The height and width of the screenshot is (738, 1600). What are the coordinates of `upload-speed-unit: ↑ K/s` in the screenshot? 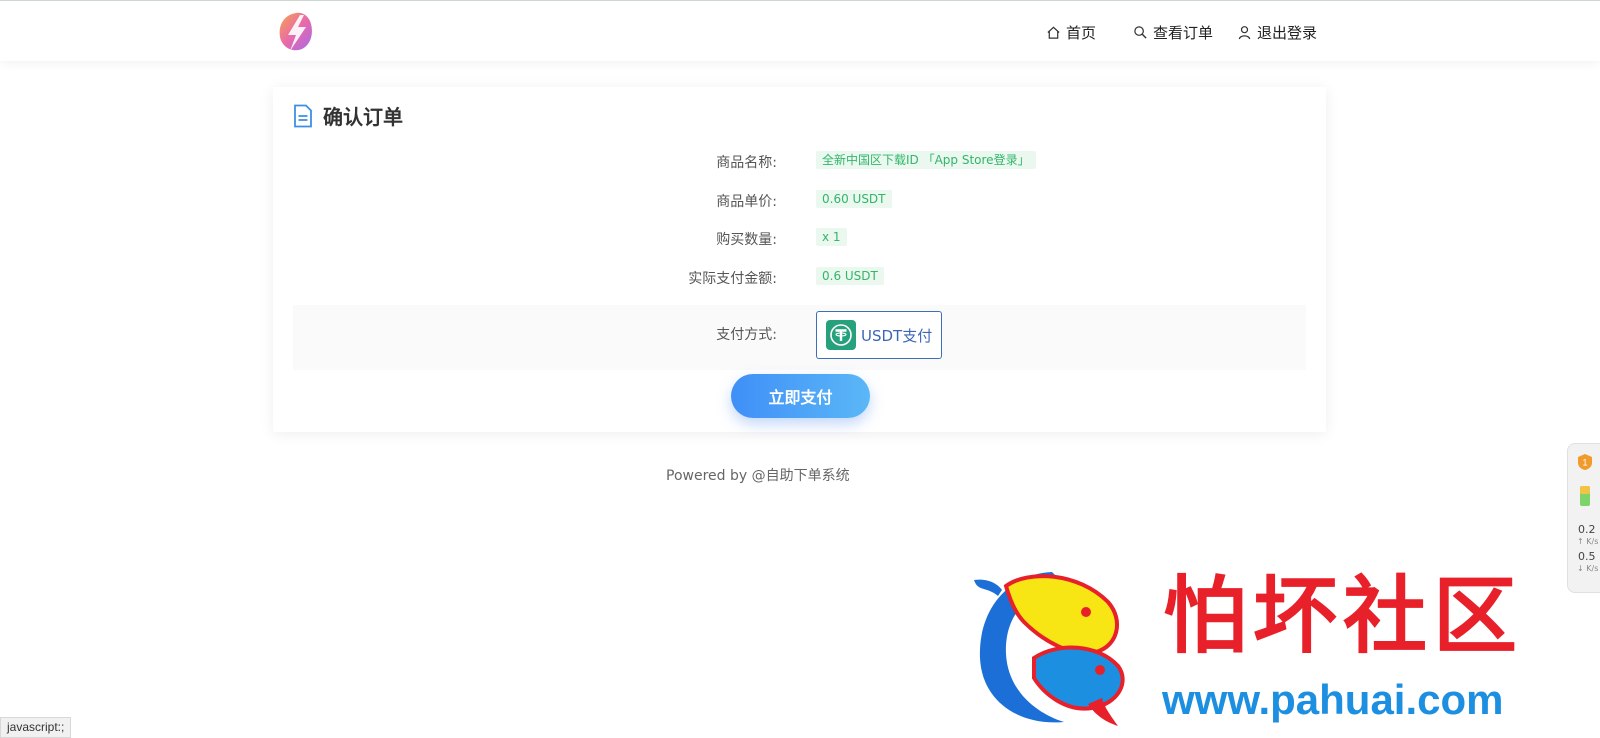 It's located at (1588, 541).